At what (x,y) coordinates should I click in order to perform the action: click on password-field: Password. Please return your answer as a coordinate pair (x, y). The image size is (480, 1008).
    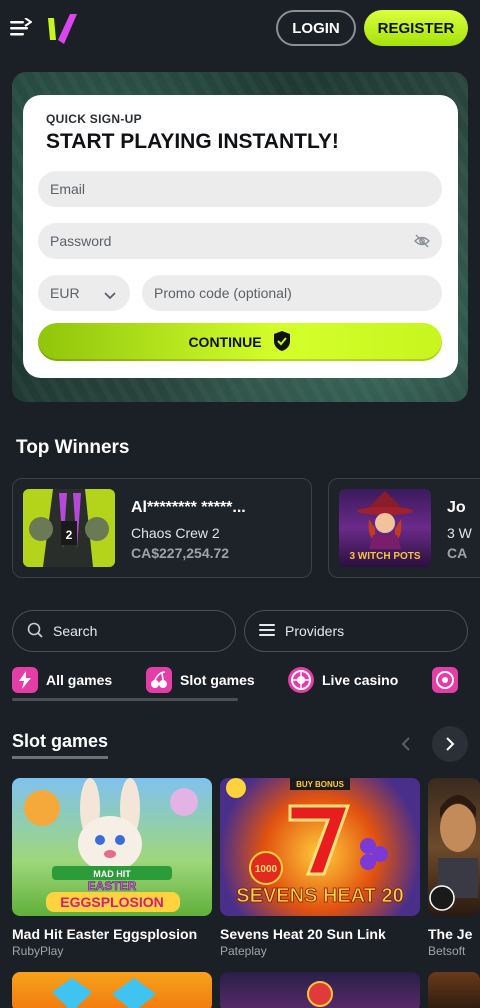
    Looking at the image, I should click on (240, 241).